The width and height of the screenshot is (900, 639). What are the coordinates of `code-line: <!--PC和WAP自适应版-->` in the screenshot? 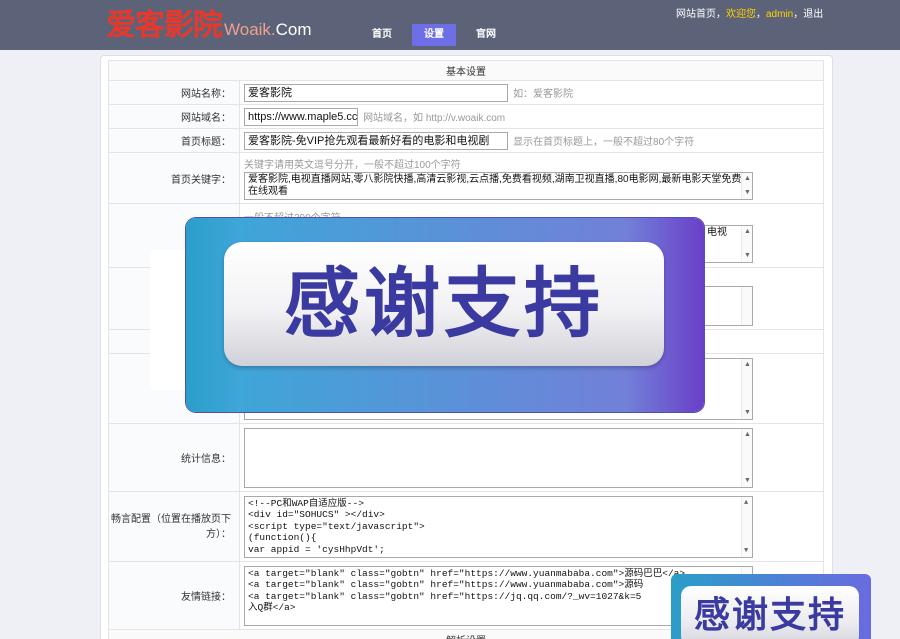 It's located at (306, 503).